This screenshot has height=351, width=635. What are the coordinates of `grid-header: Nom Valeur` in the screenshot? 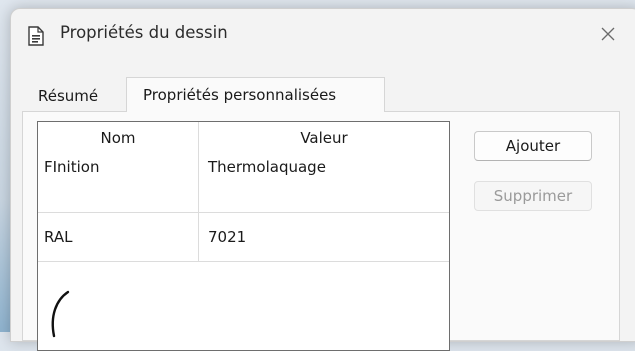 It's located at (243, 137).